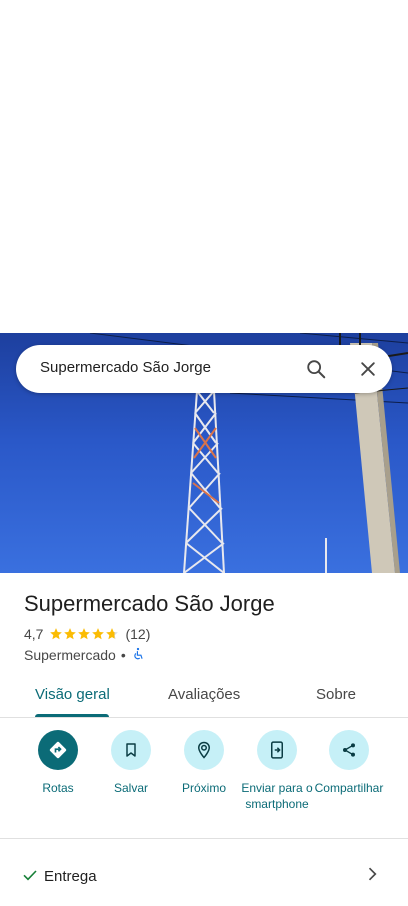  I want to click on rating-row: 4,7 (12), so click(87, 634).